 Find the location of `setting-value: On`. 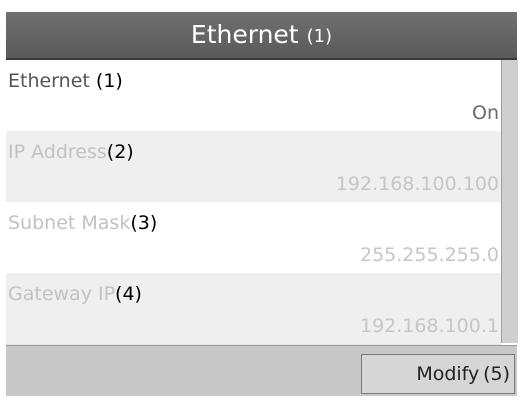

setting-value: On is located at coordinates (485, 113).